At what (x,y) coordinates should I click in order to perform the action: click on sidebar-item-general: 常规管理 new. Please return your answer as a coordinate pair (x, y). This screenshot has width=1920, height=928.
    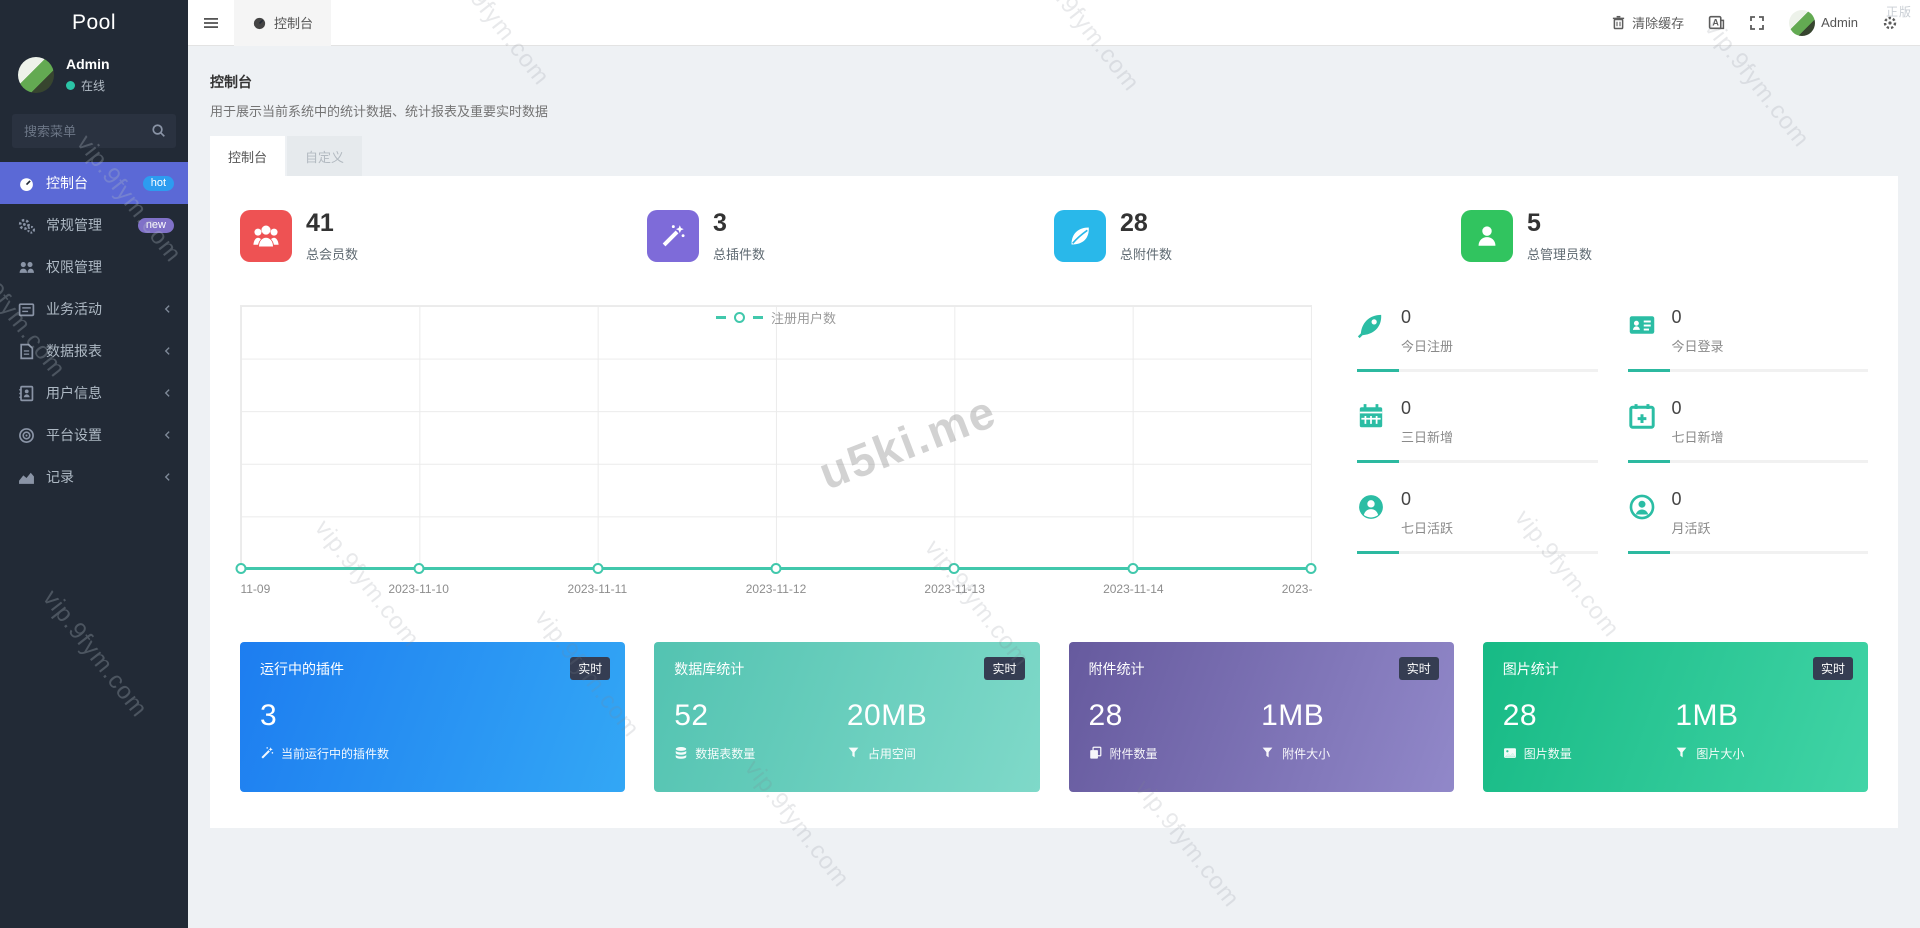
    Looking at the image, I should click on (94, 225).